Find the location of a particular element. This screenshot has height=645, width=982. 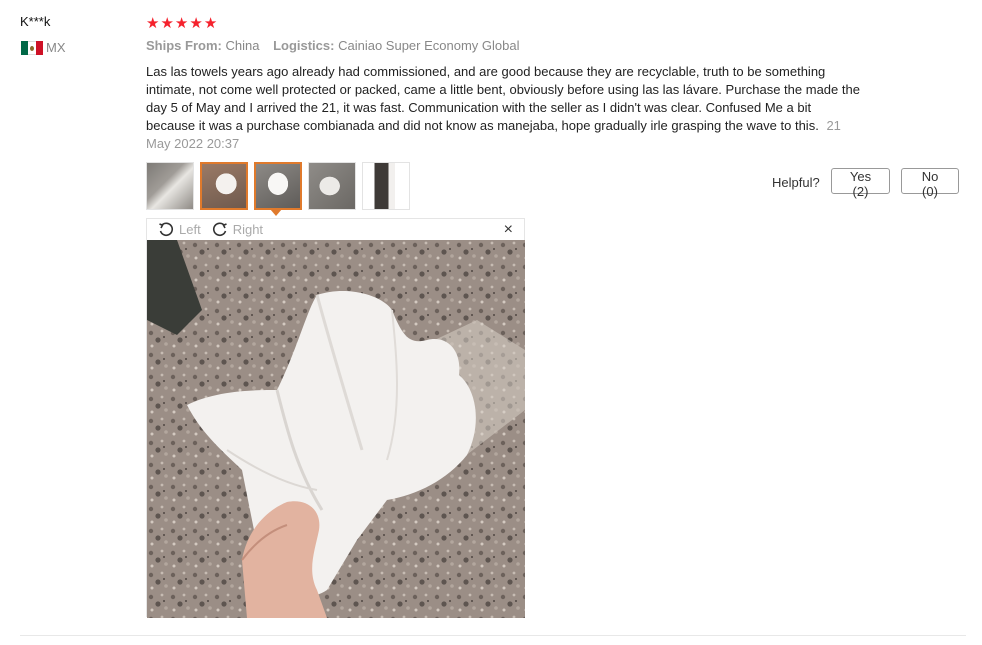

ships-from-label: Ships From: is located at coordinates (184, 45).